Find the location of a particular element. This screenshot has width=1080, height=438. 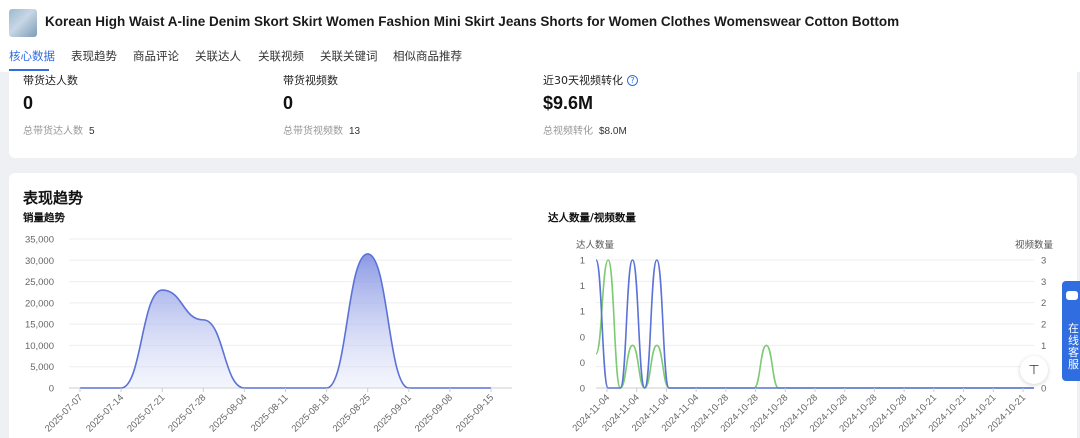

y-tick-label: 20,000 is located at coordinates (39, 303).